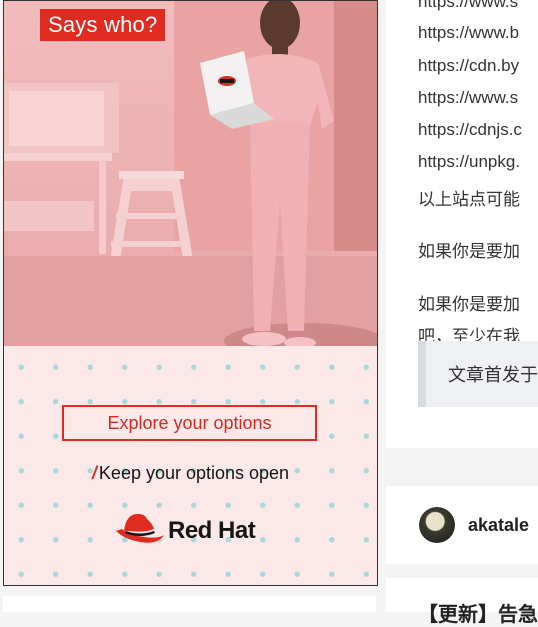 This screenshot has height=627, width=538. I want to click on red-hat-logo: Red Hat, so click(194, 532).